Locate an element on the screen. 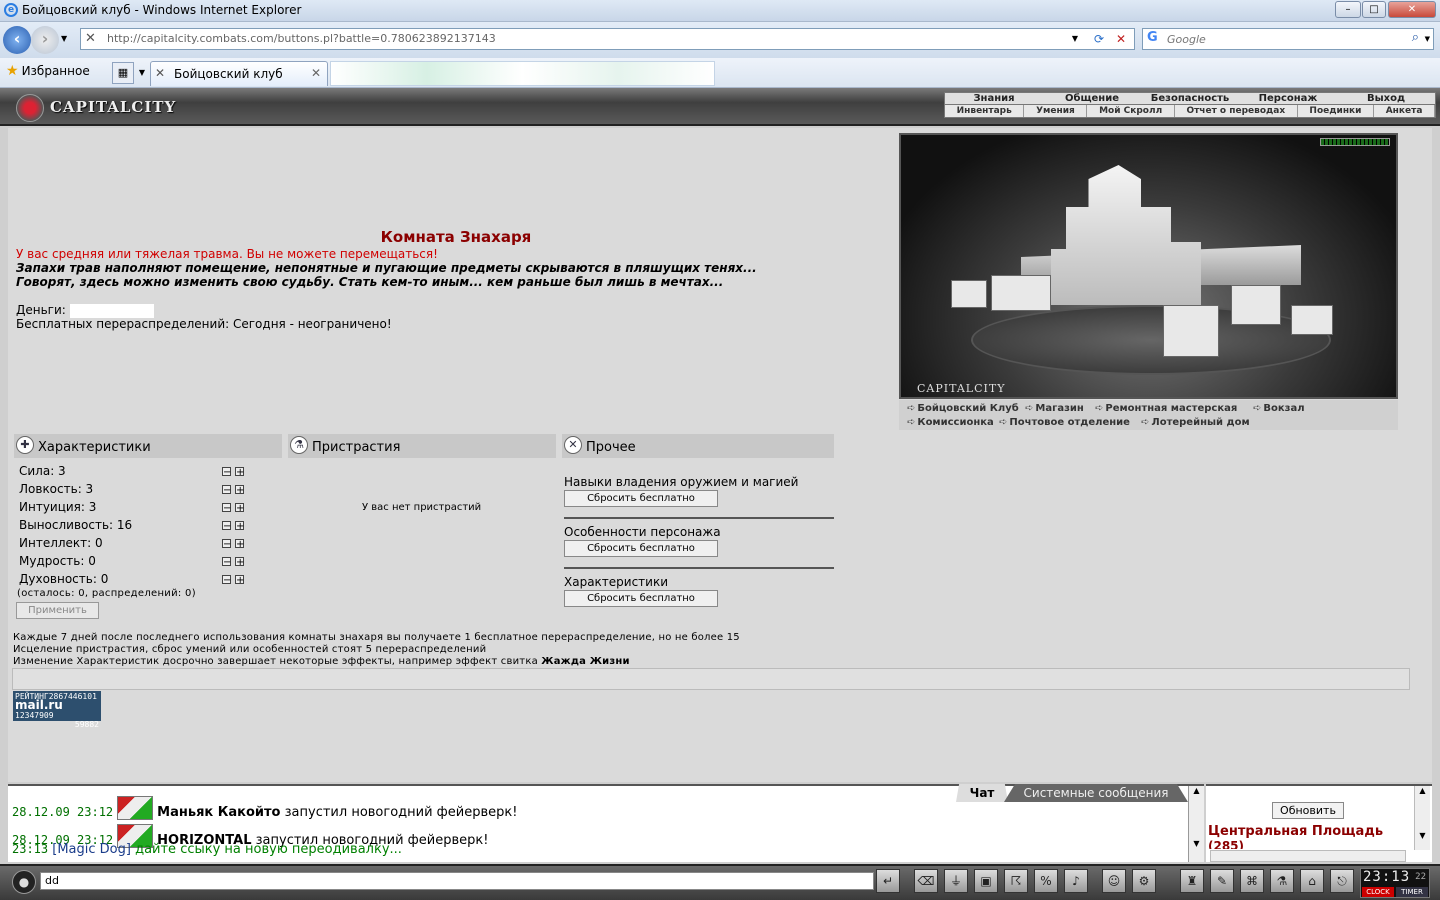  scroll-icon: ✎ is located at coordinates (1222, 881).